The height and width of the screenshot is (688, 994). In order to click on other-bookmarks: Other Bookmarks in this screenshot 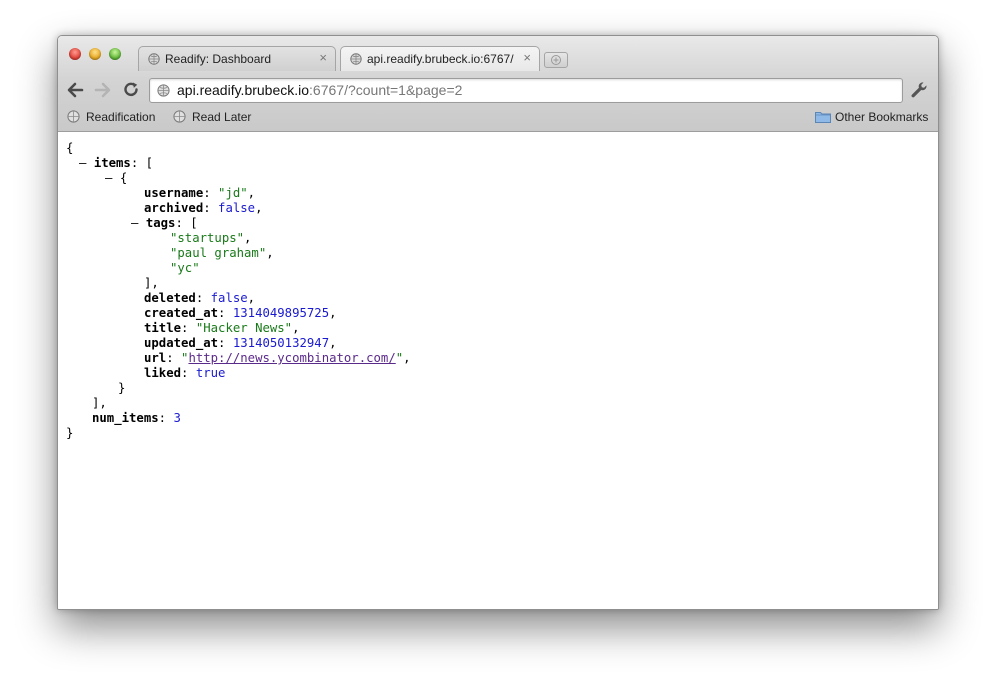, I will do `click(872, 117)`.